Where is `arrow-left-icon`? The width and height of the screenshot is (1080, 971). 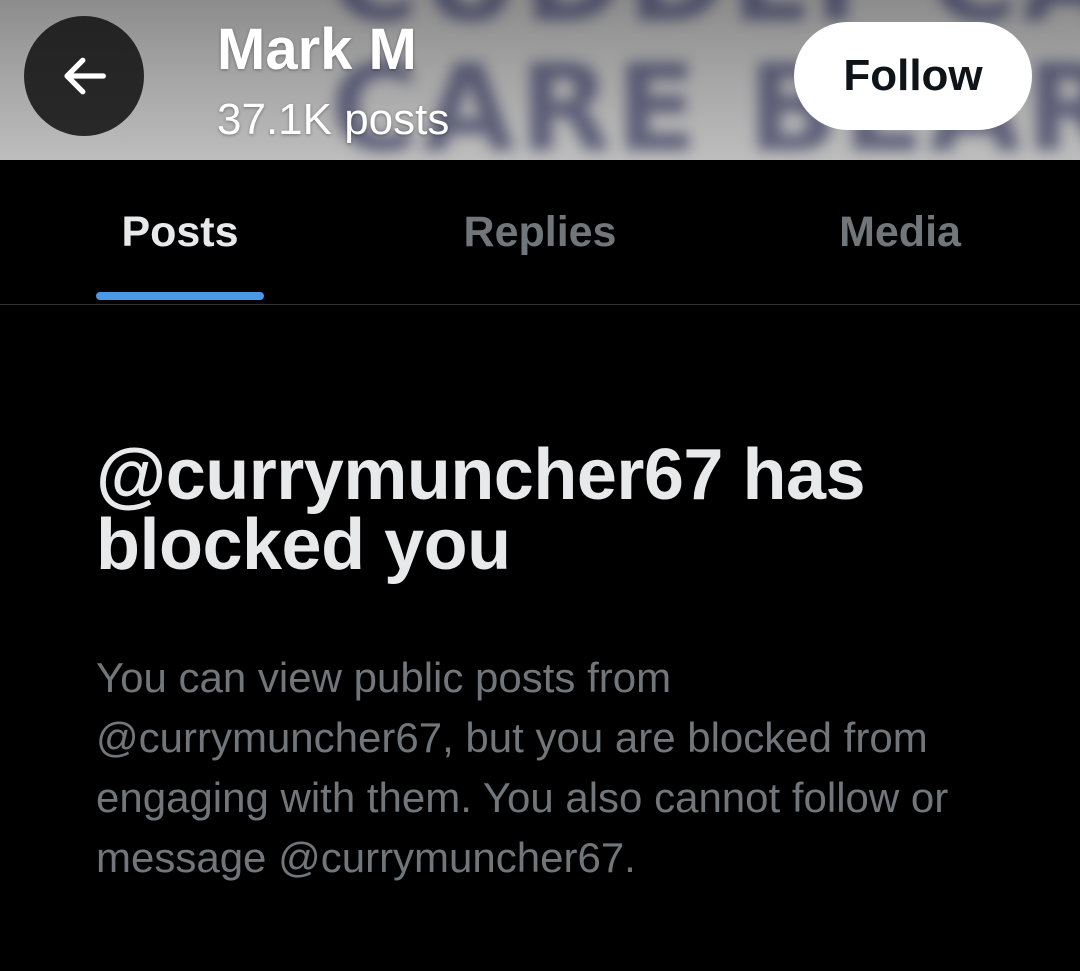 arrow-left-icon is located at coordinates (85, 76).